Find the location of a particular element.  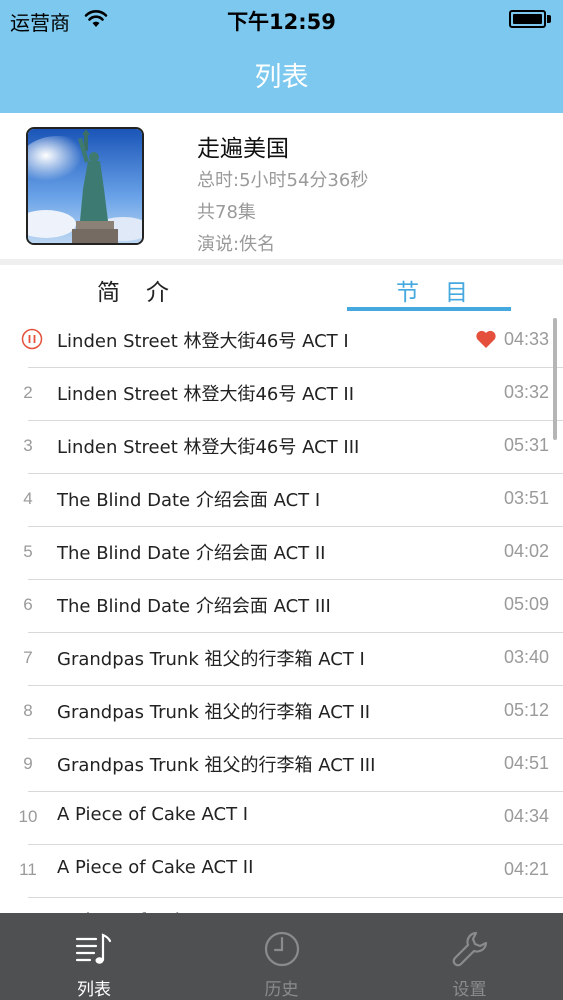

episode-row: 5 The Blind Date 介绍会面 ACT II 04:02 is located at coordinates (281, 553).